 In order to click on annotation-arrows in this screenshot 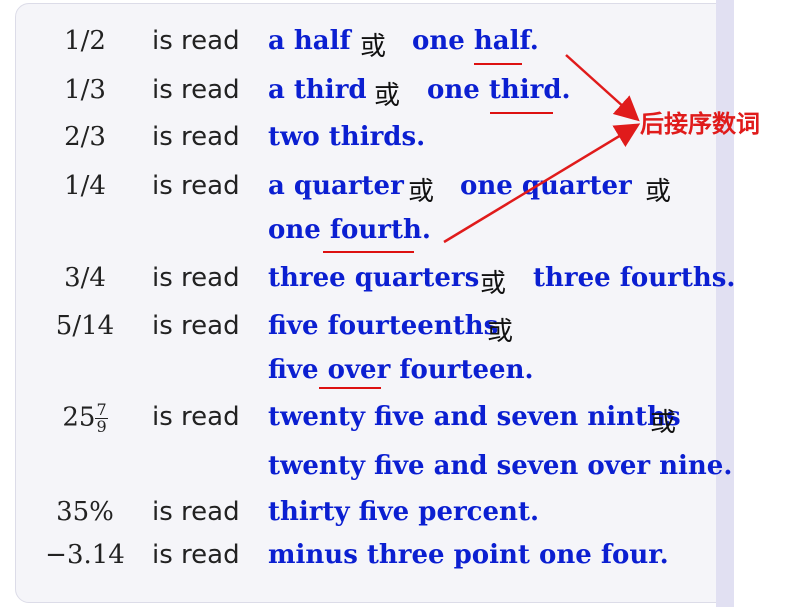, I will do `click(542, 149)`.